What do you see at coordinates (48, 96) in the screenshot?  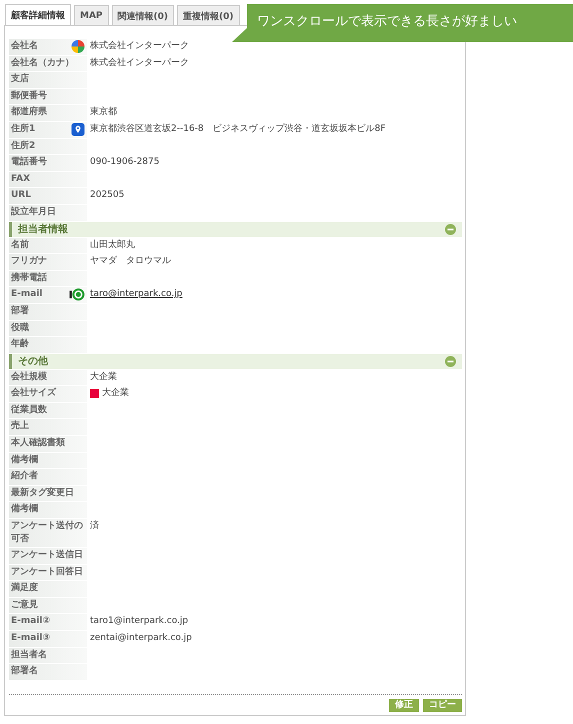 I see `field-label-cell: 郵便番号` at bounding box center [48, 96].